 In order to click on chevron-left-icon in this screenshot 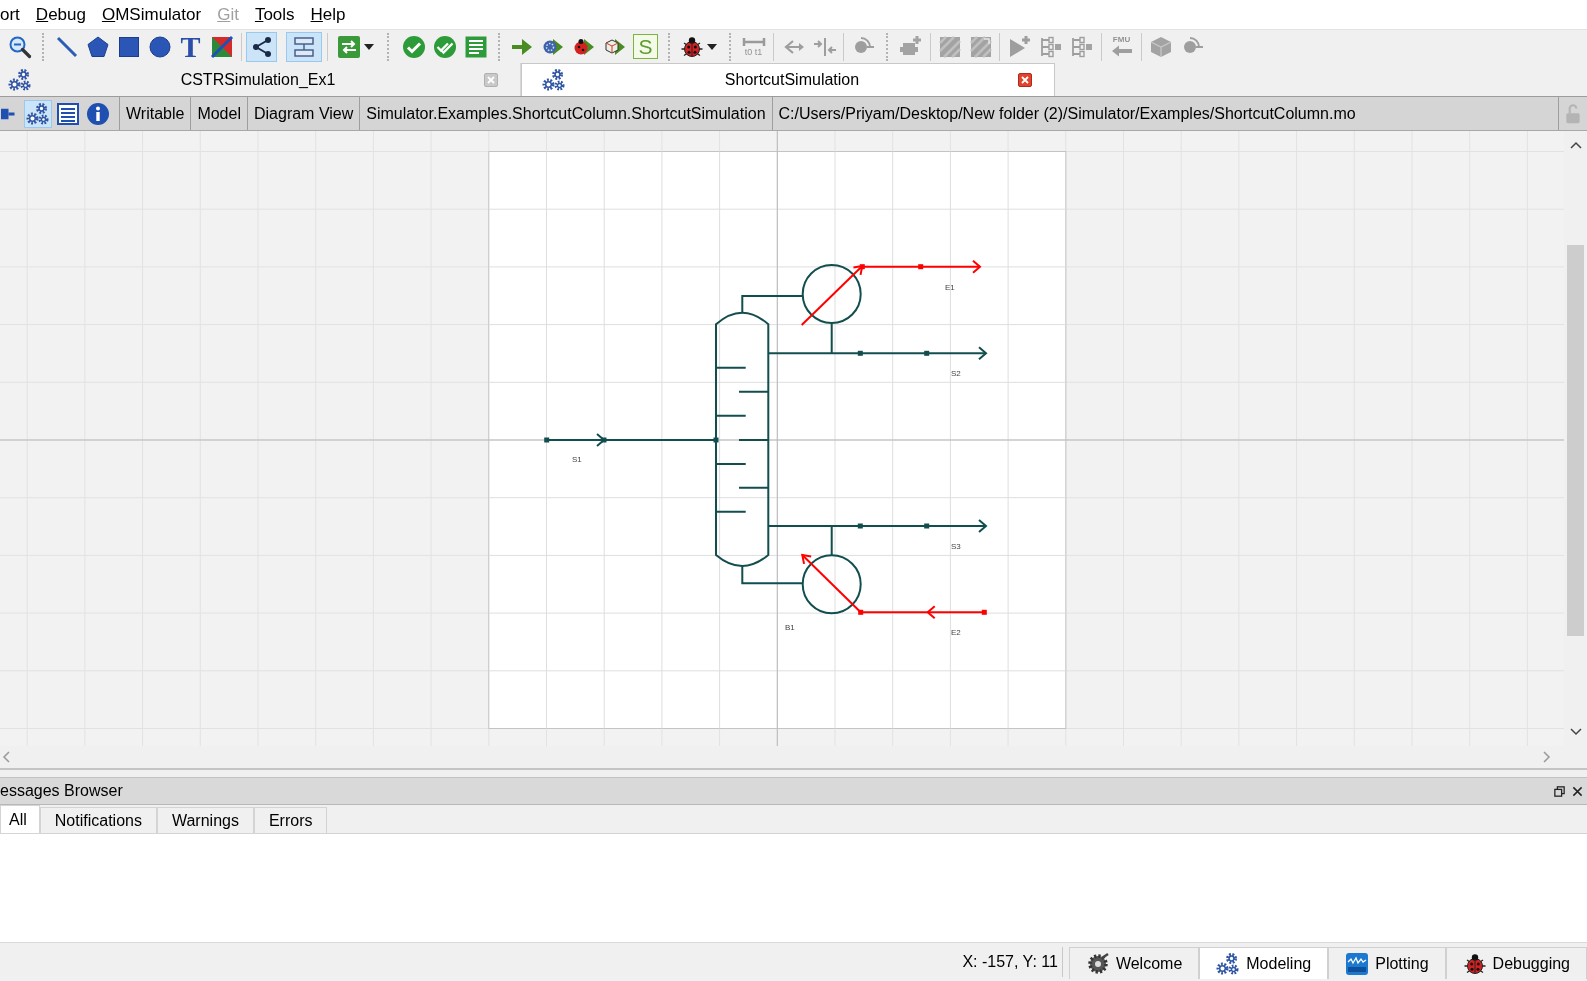, I will do `click(6, 757)`.